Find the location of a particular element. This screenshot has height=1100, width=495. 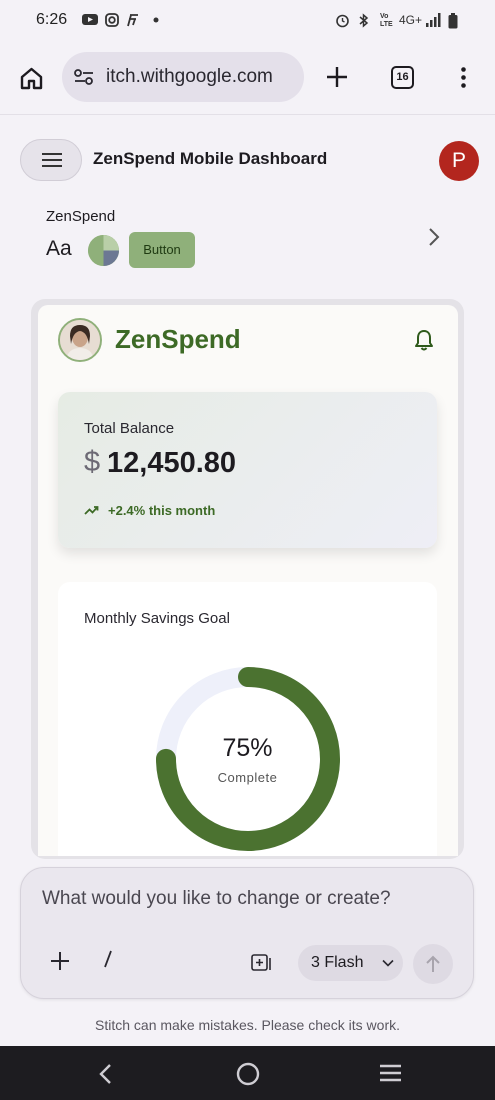

alarm-icon is located at coordinates (342, 20).